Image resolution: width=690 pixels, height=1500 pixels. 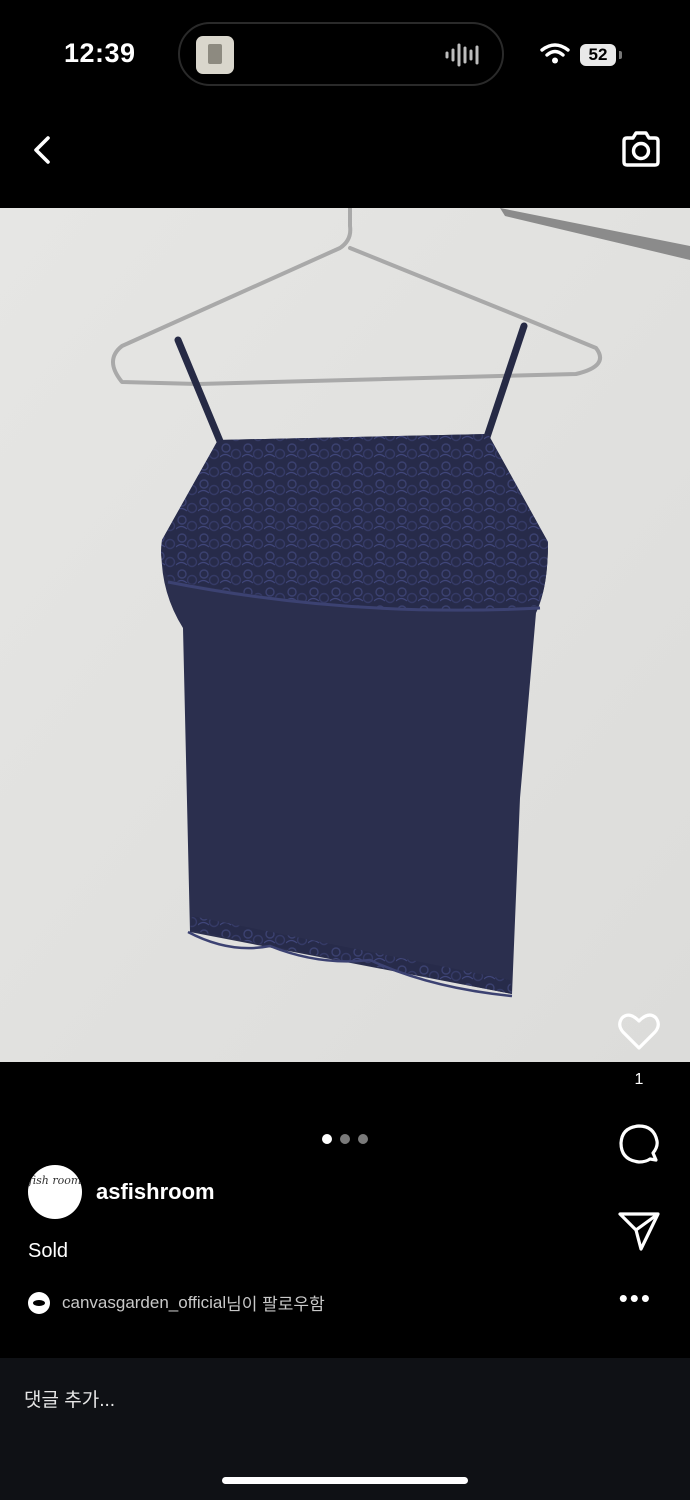 I want to click on now-playing-thumbnail, so click(x=215, y=55).